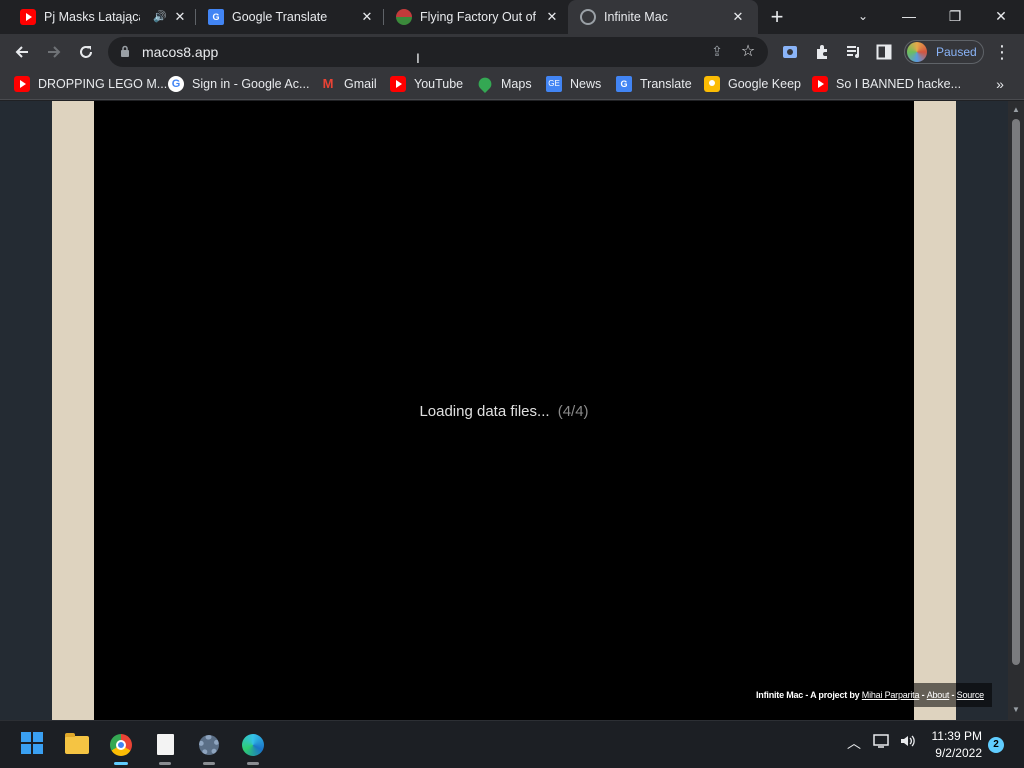 This screenshot has width=1024, height=768. I want to click on taskbar-edge, so click(253, 747).